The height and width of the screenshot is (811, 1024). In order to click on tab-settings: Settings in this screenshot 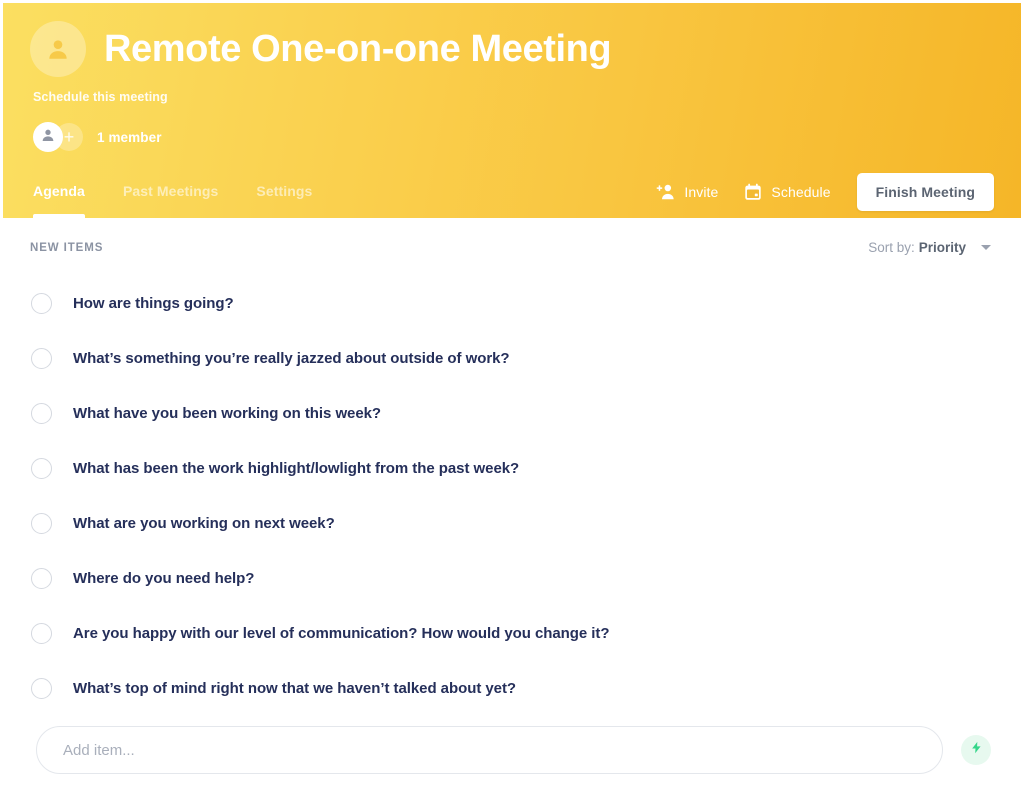, I will do `click(284, 191)`.